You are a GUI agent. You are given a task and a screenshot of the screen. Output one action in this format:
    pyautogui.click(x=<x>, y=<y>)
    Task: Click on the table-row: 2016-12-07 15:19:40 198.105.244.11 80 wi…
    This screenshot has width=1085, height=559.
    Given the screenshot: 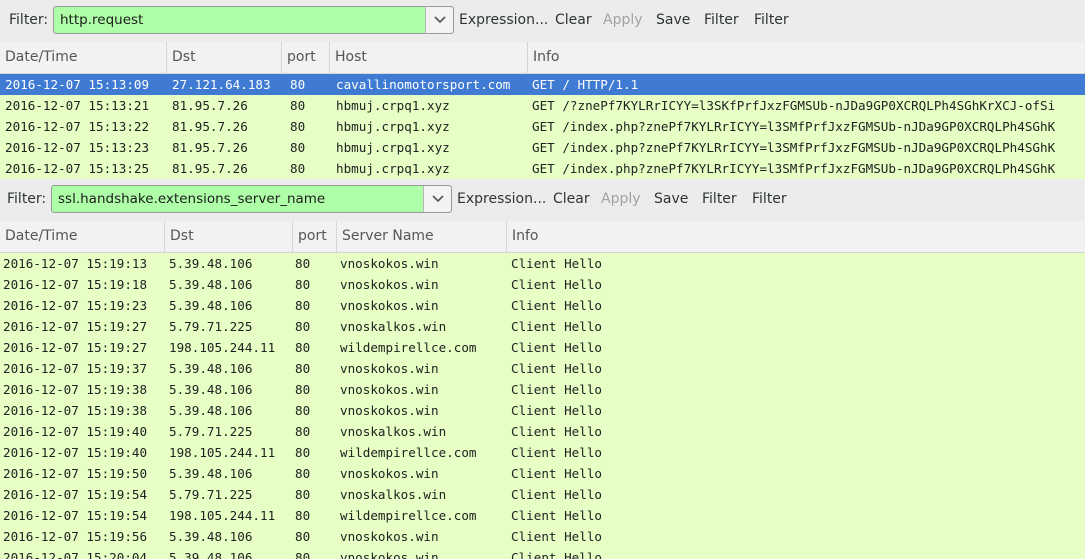 What is the action you would take?
    pyautogui.click(x=542, y=452)
    